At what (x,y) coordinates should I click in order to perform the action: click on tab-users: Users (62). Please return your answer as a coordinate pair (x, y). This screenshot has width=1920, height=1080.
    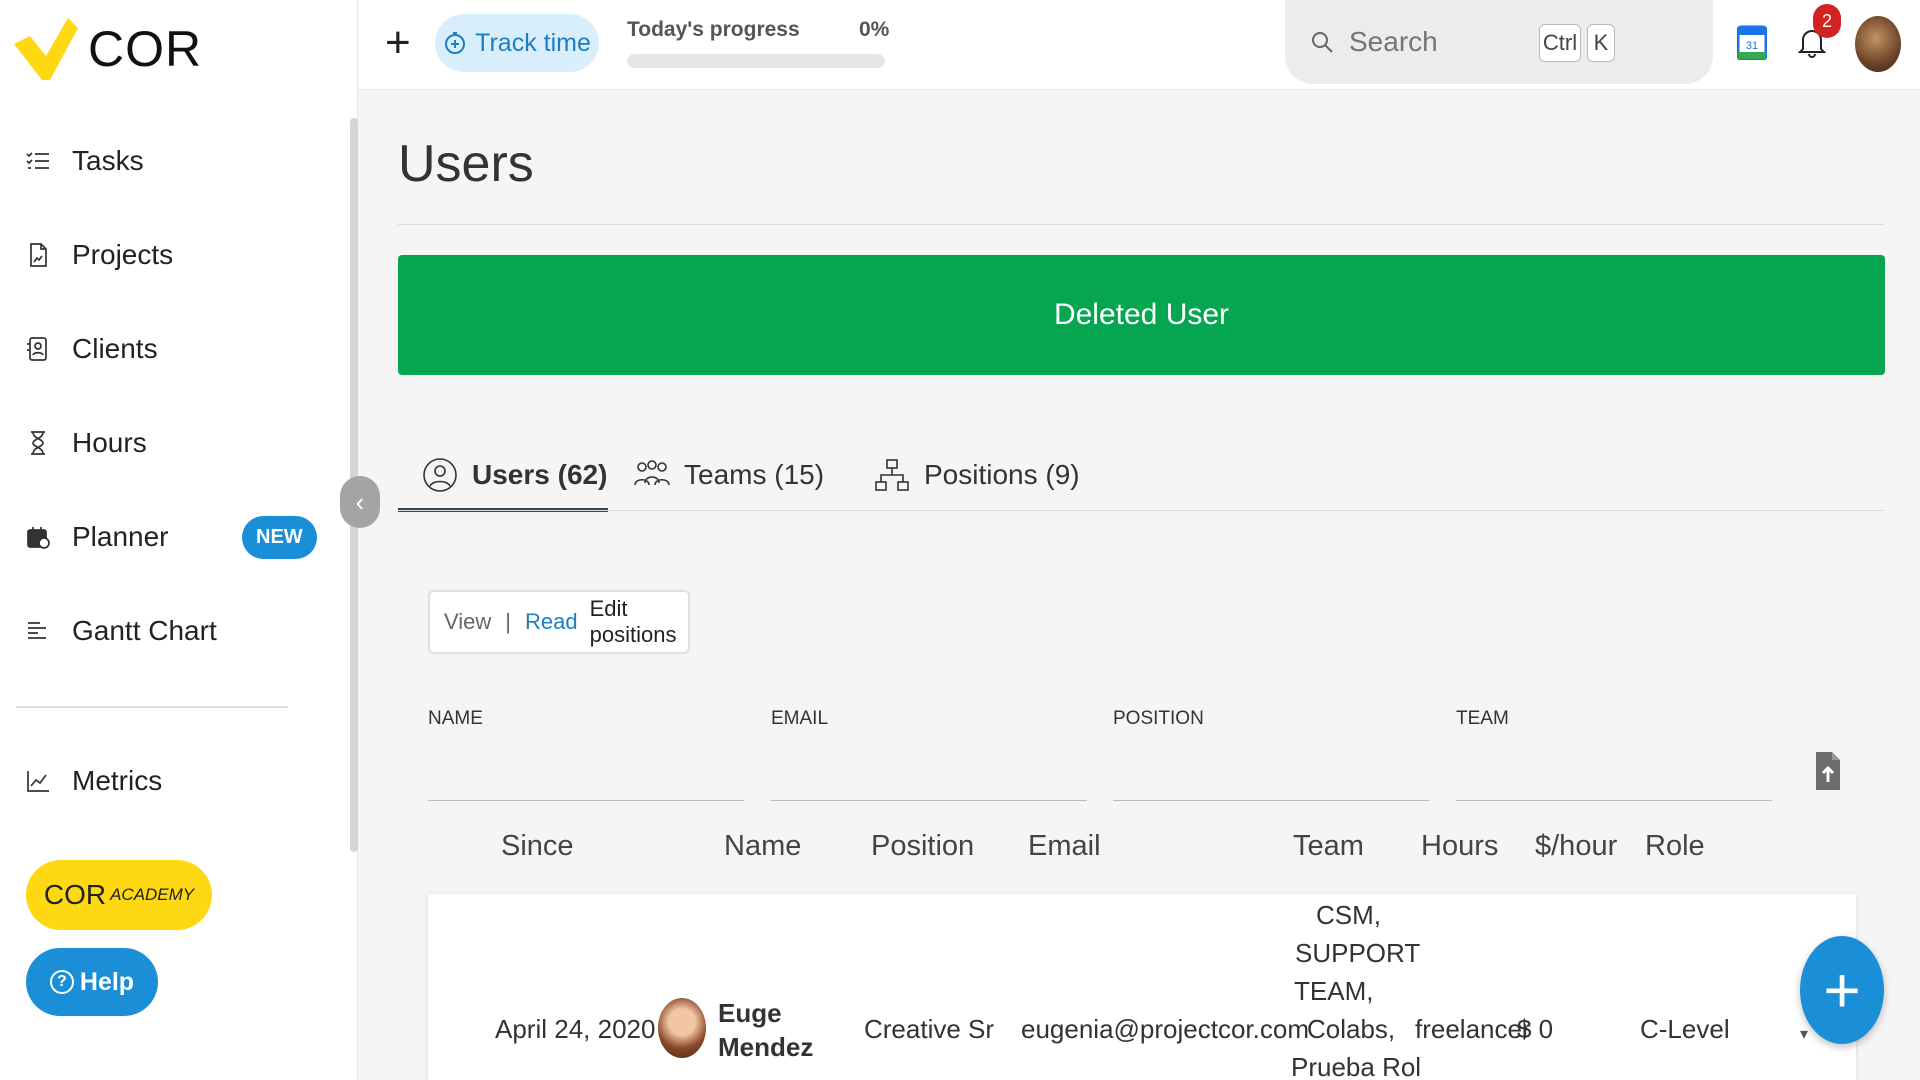
    Looking at the image, I should click on (514, 475).